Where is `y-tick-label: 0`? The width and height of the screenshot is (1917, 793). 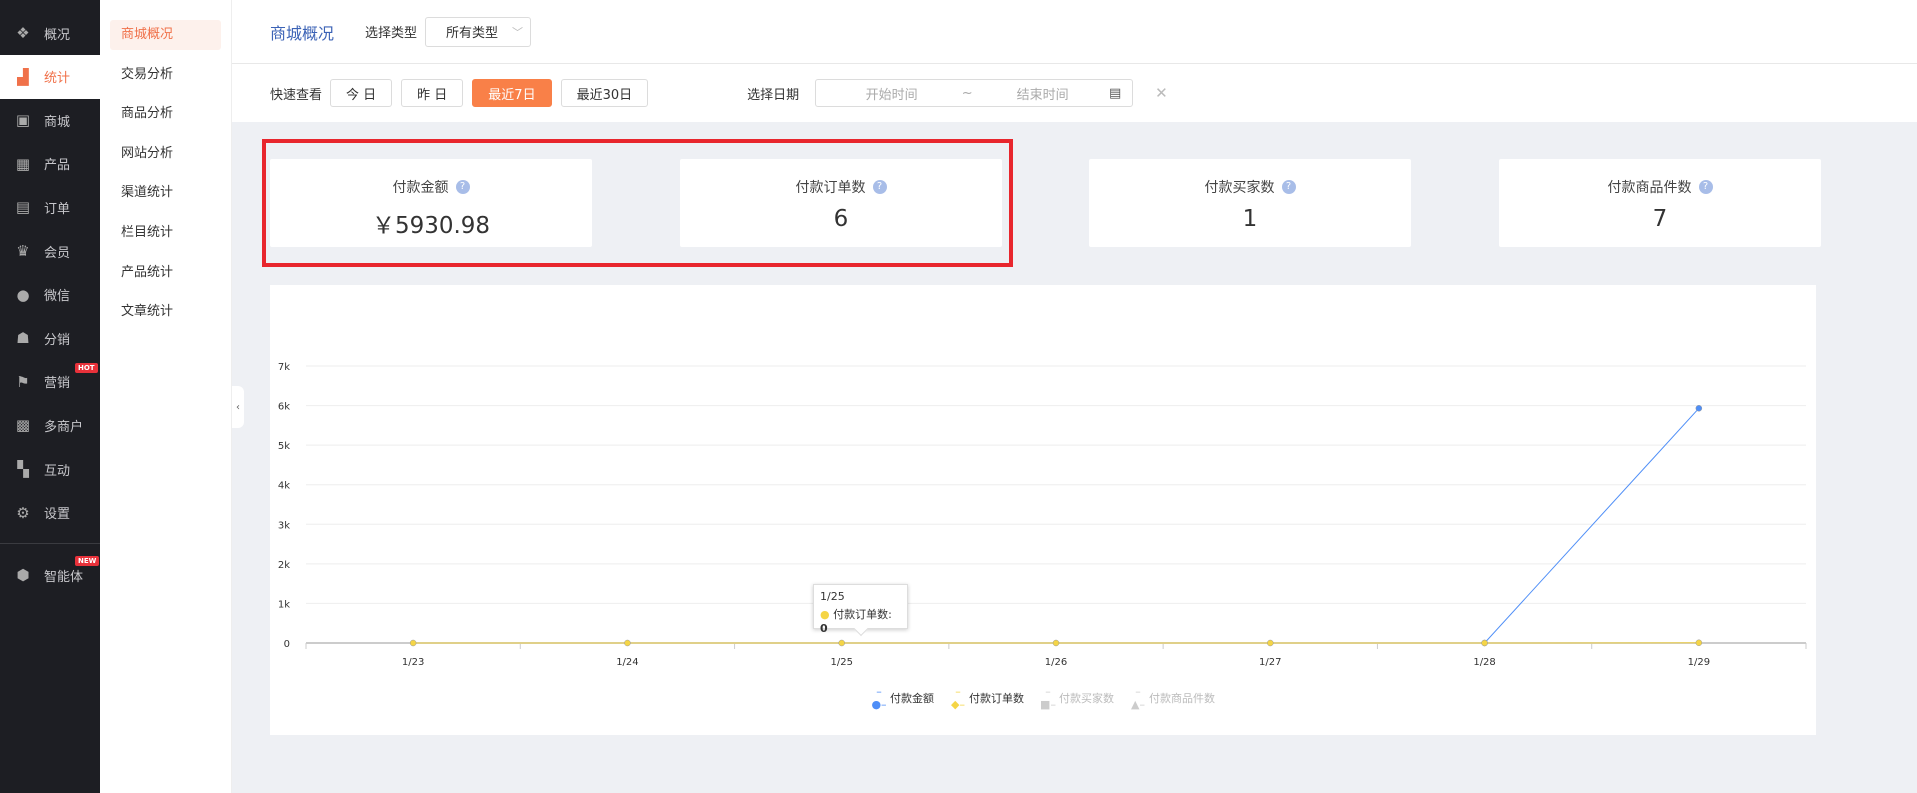 y-tick-label: 0 is located at coordinates (287, 644).